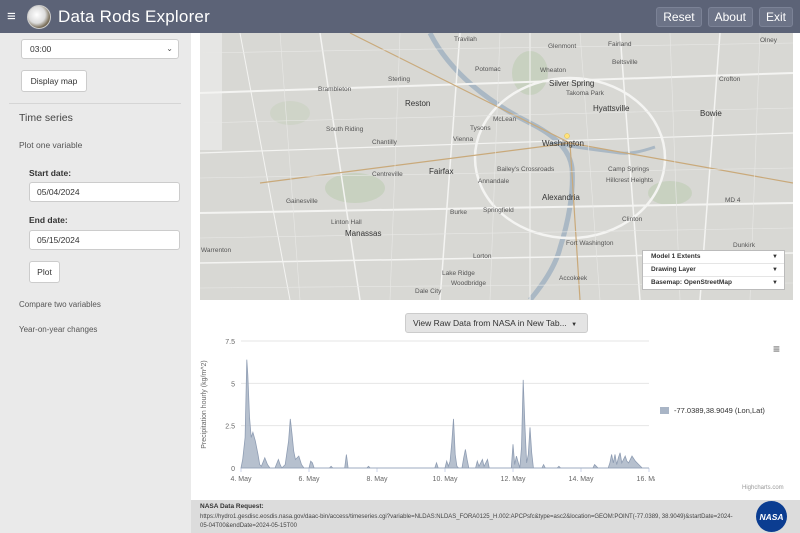 The image size is (800, 533). Describe the element at coordinates (730, 17) in the screenshot. I see `about-button: About` at that location.